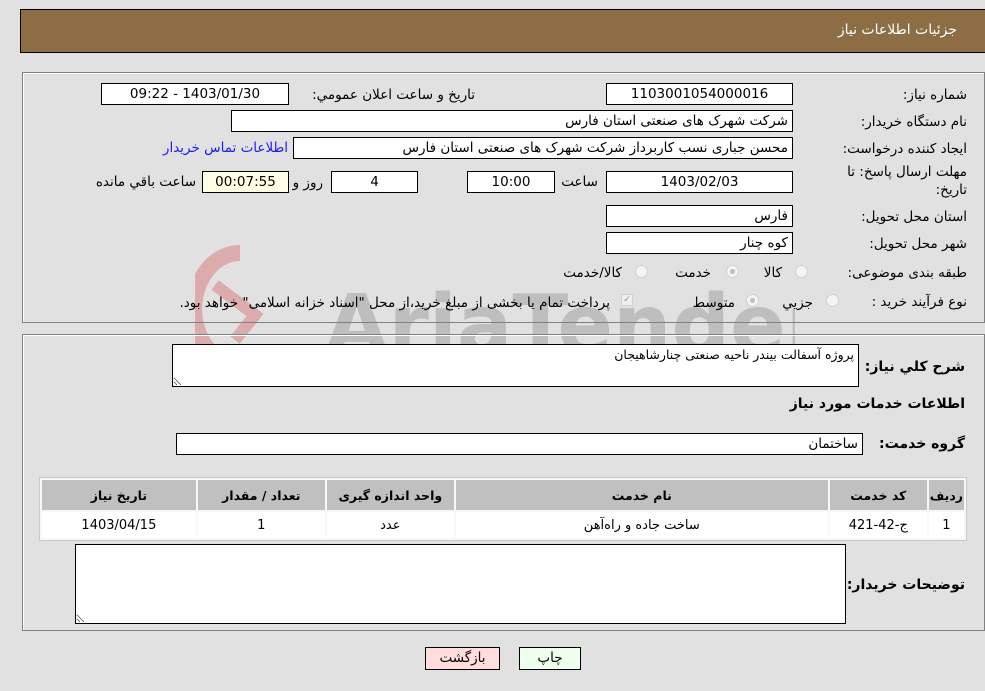  I want to click on buyer-contact-link: اطلاعات تماس خریدار, so click(225, 148).